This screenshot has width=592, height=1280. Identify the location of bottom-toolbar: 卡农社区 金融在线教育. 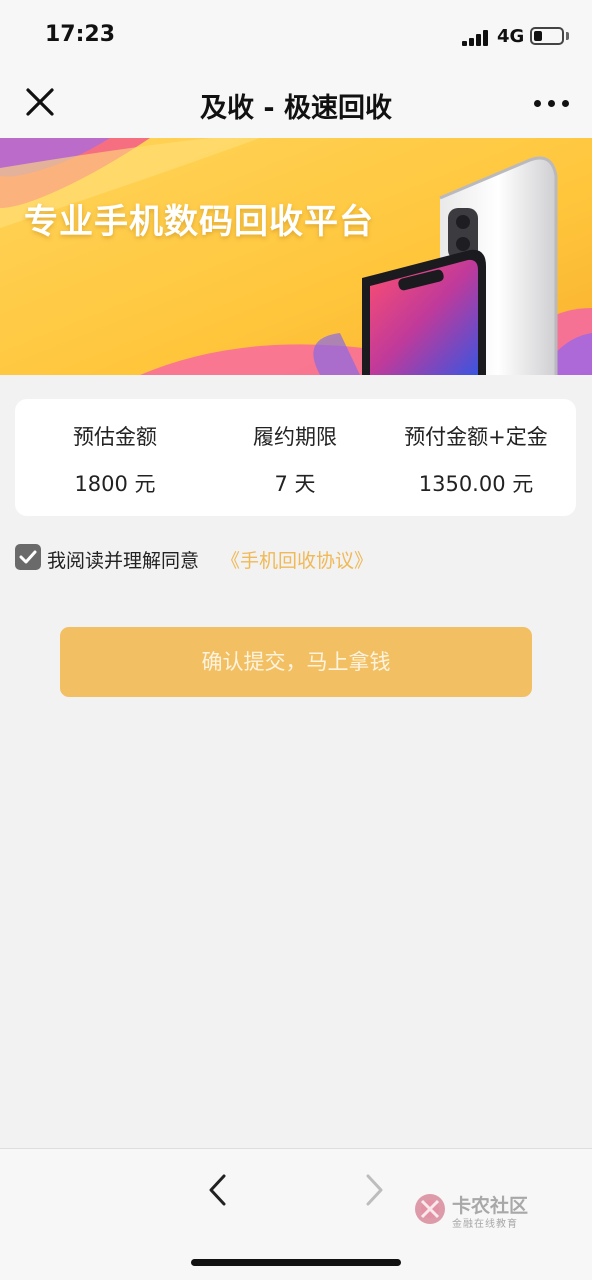
(296, 1214).